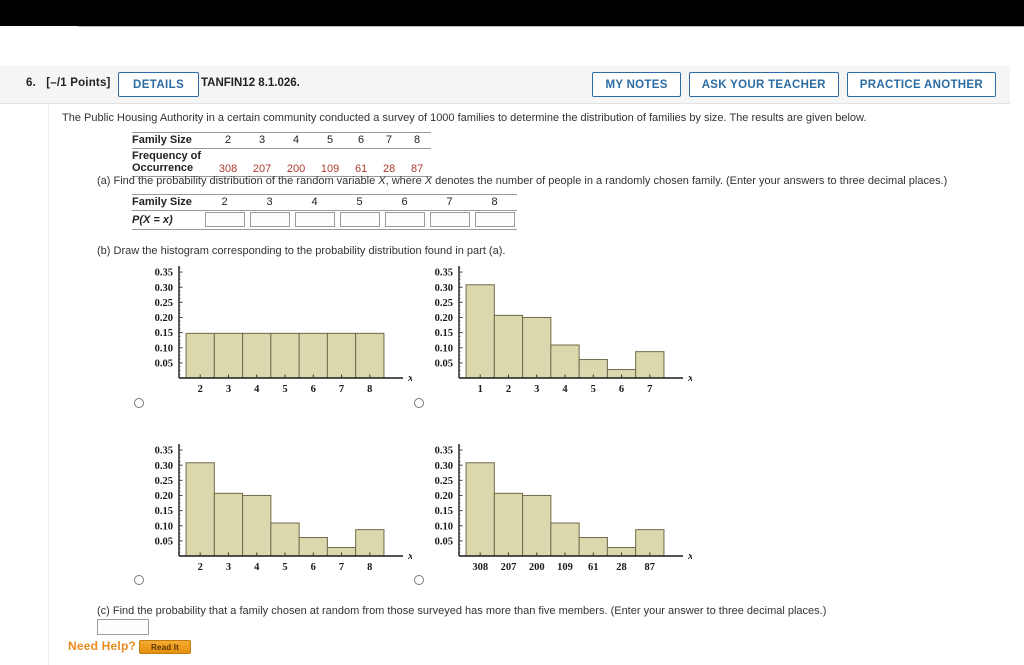 This screenshot has width=1024, height=665. What do you see at coordinates (250, 83) in the screenshot?
I see `question-code: TANFIN12 8.1.026.` at bounding box center [250, 83].